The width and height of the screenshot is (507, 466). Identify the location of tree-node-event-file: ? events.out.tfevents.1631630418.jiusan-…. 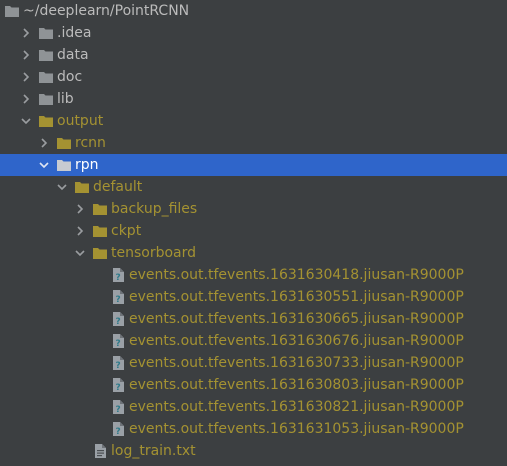
(253, 275).